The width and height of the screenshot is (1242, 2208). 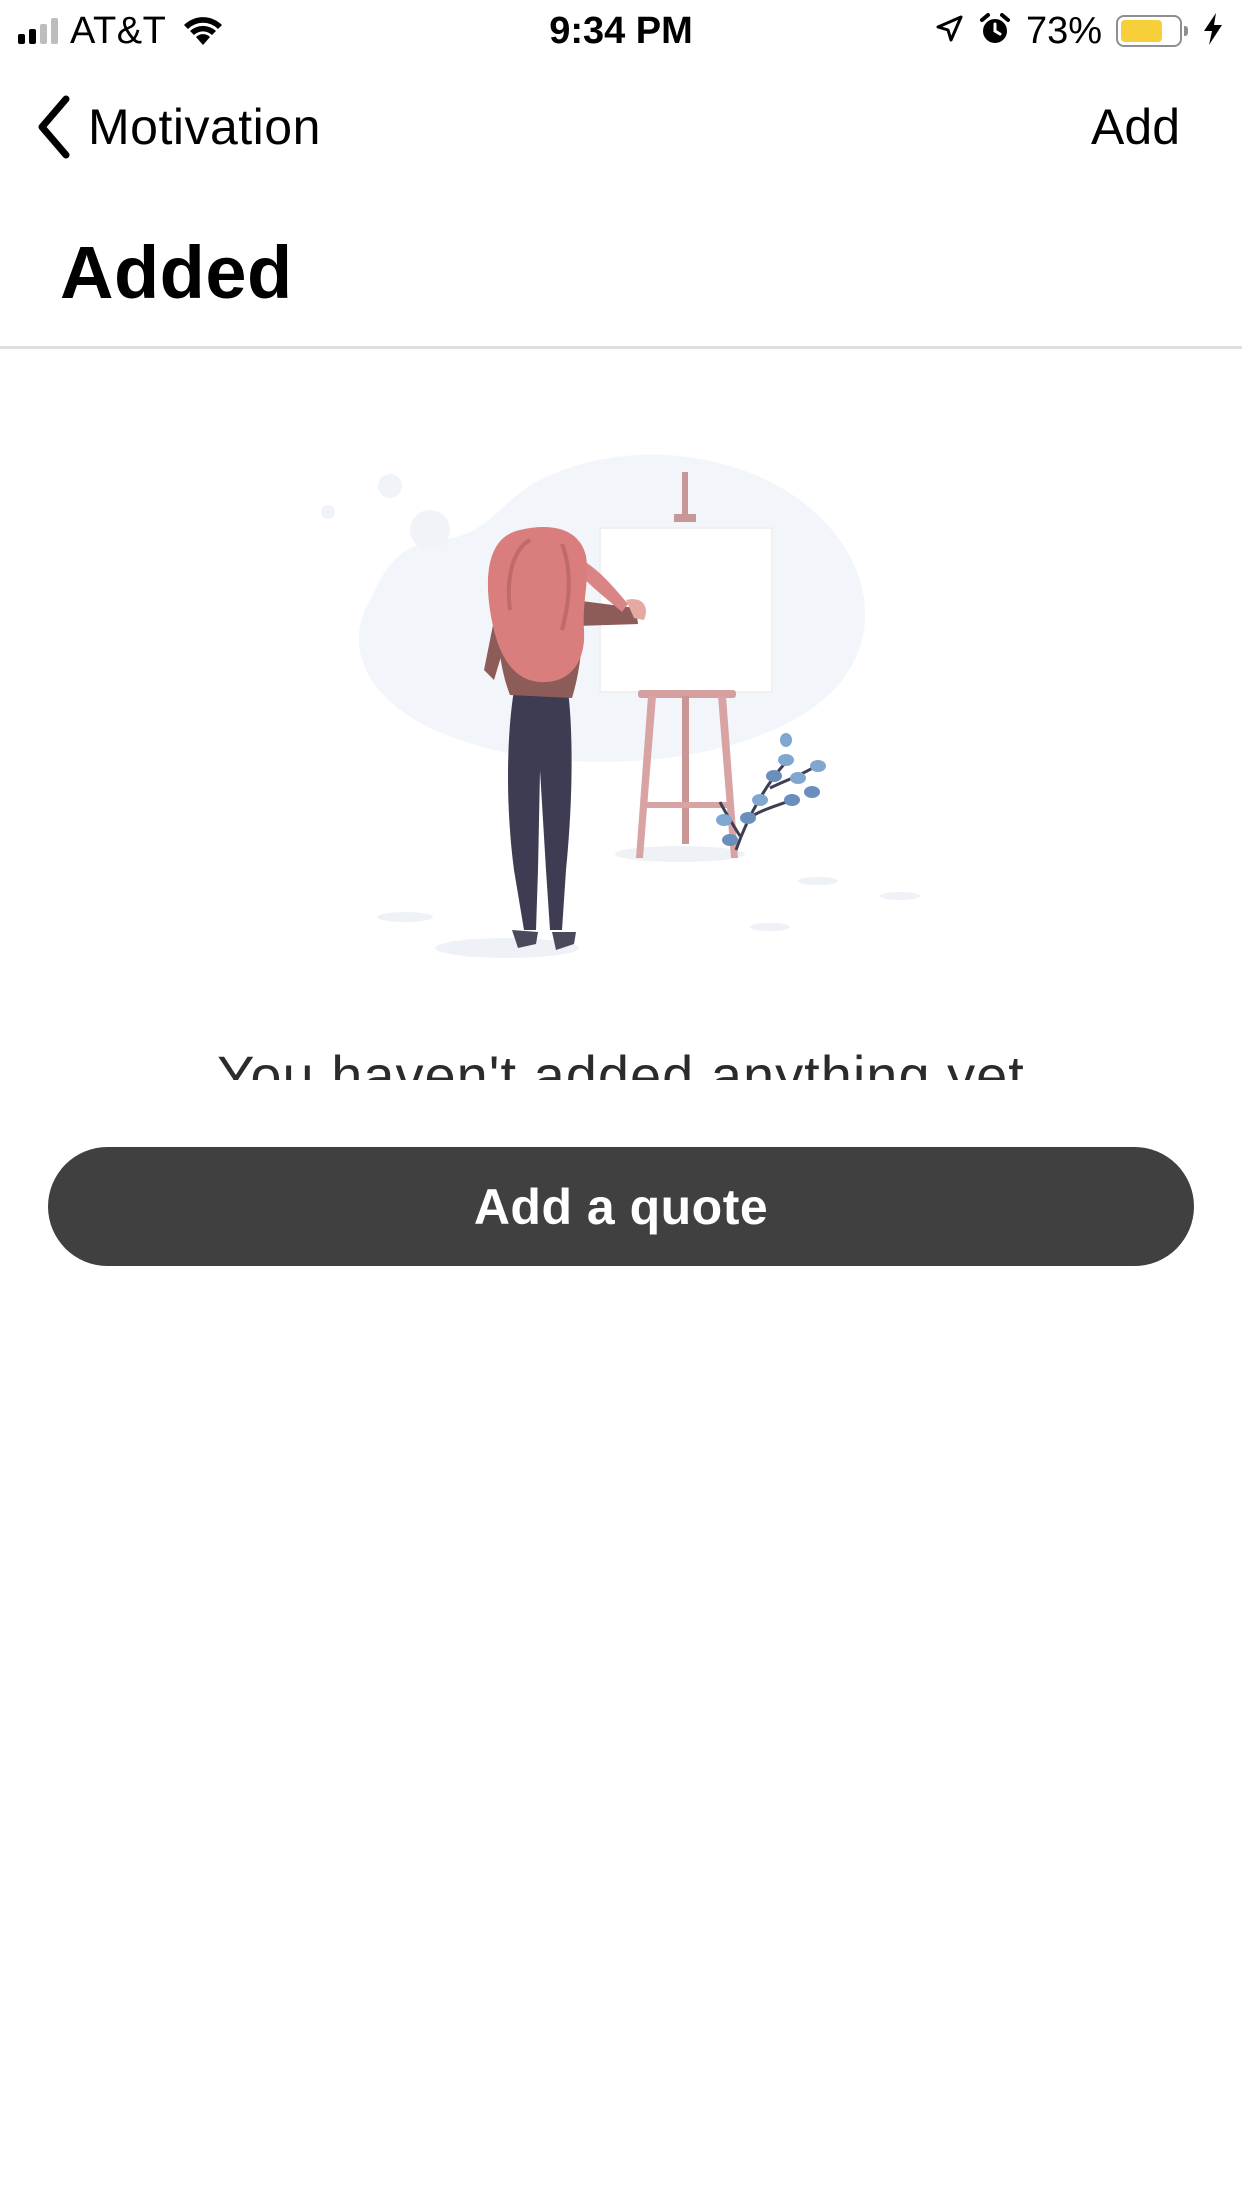 What do you see at coordinates (621, 347) in the screenshot?
I see `divider` at bounding box center [621, 347].